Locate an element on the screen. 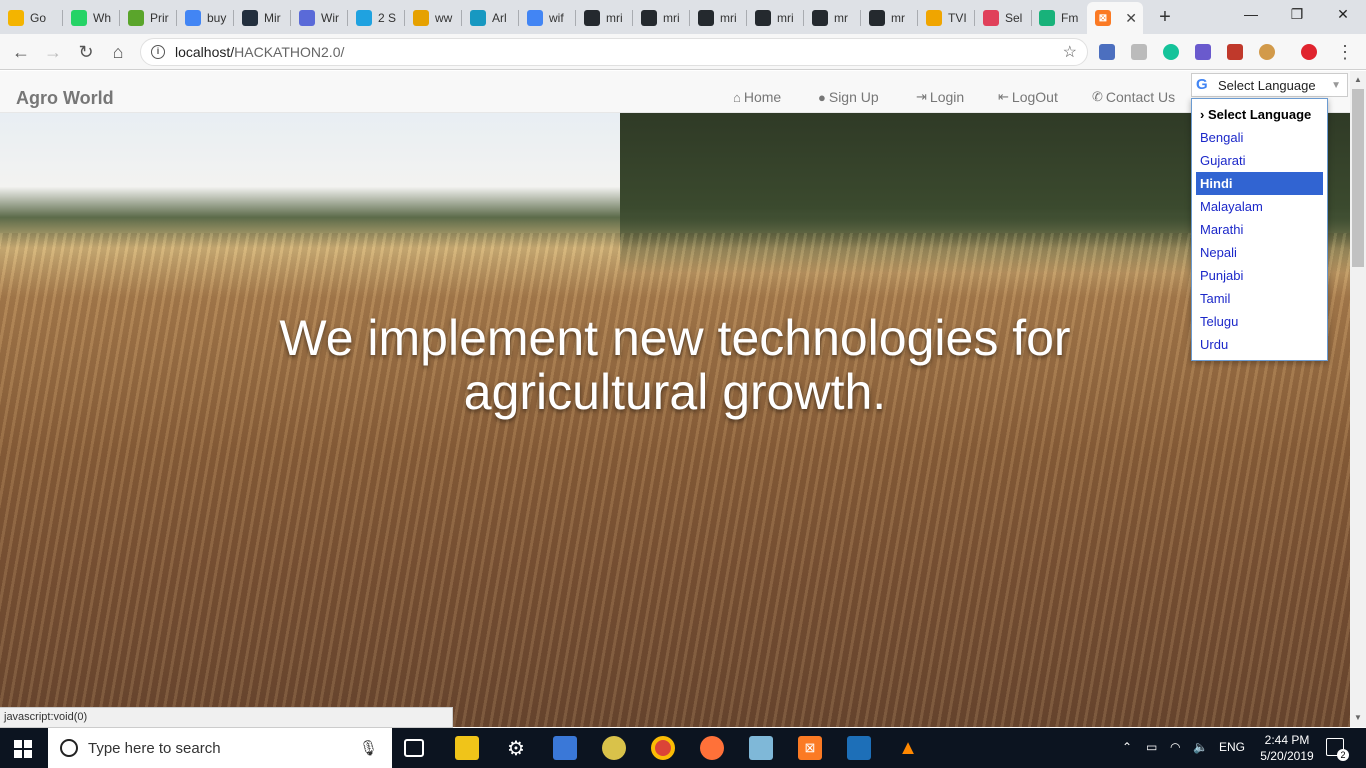 This screenshot has height=768, width=1366. language-select: G Select Language ▼ is located at coordinates (1269, 85).